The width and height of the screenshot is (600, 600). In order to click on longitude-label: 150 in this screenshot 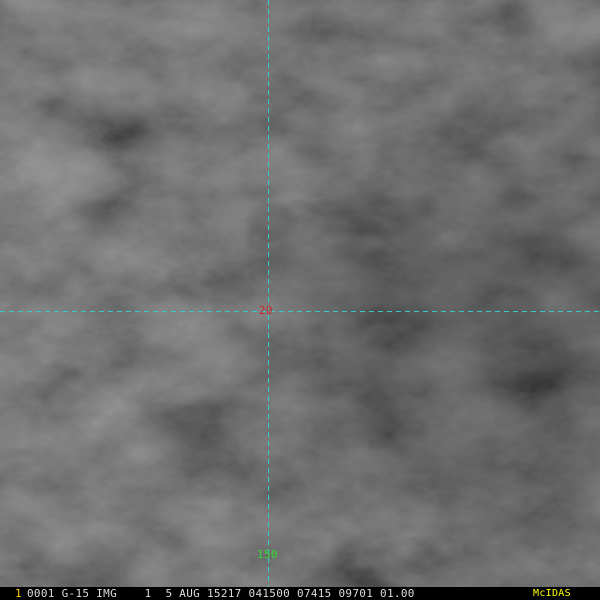, I will do `click(267, 554)`.